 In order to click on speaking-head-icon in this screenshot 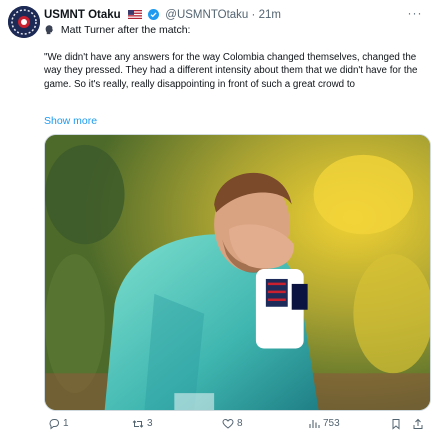, I will do `click(49, 30)`.